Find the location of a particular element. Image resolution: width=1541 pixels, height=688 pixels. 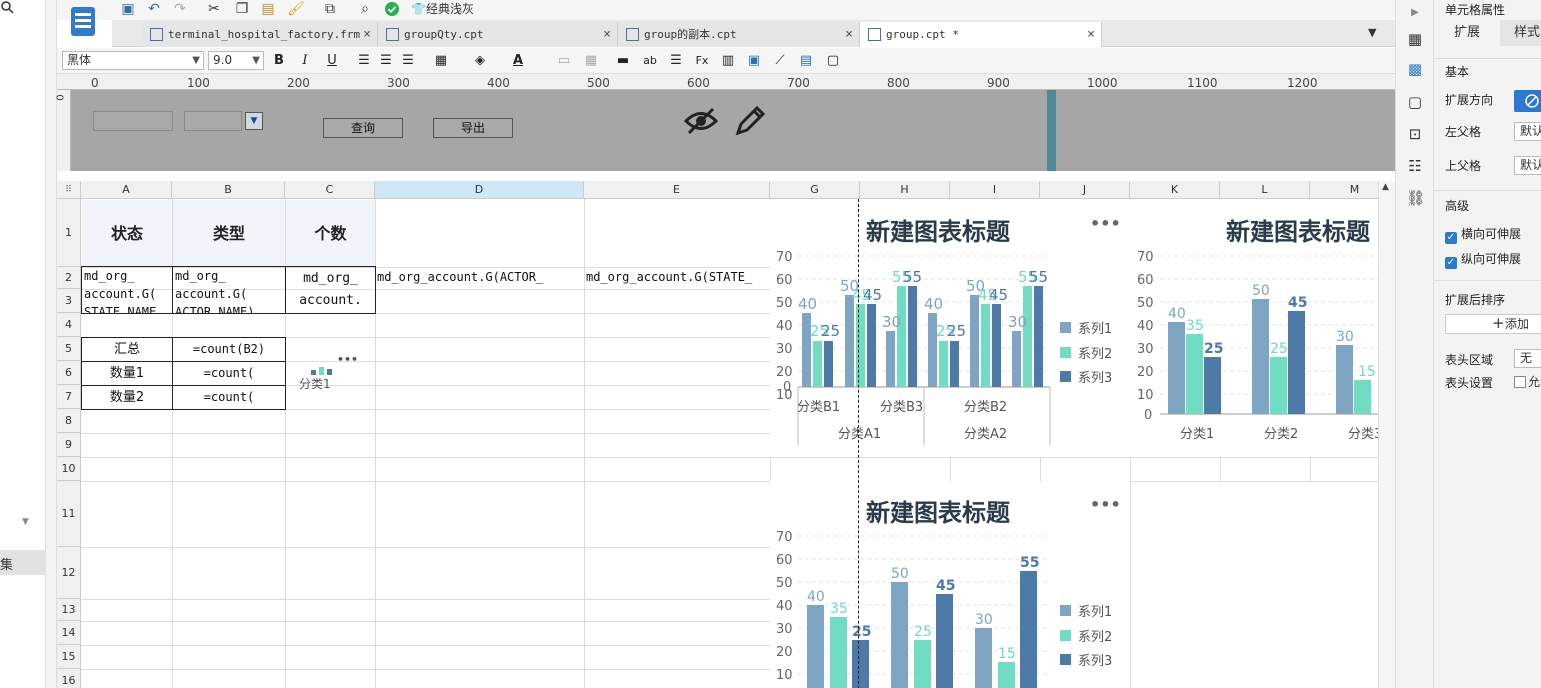

search-icon is located at coordinates (8, 8).